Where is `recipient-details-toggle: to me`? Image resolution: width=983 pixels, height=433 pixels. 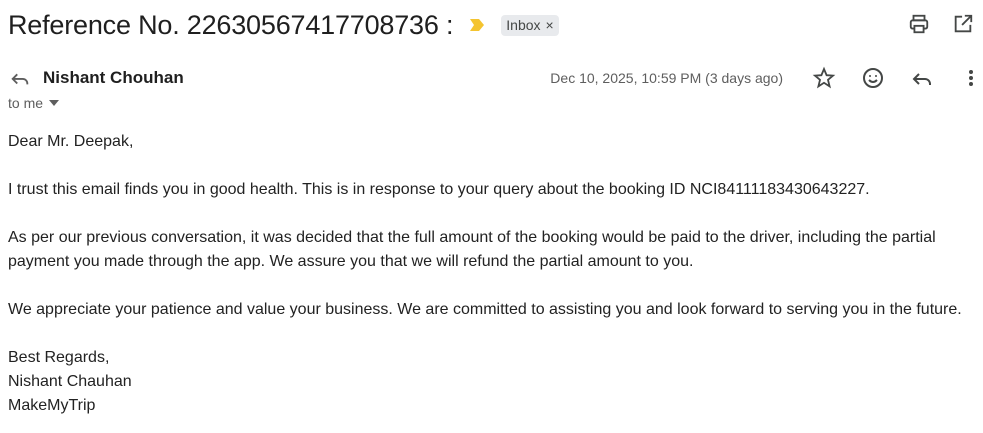 recipient-details-toggle: to me is located at coordinates (34, 103).